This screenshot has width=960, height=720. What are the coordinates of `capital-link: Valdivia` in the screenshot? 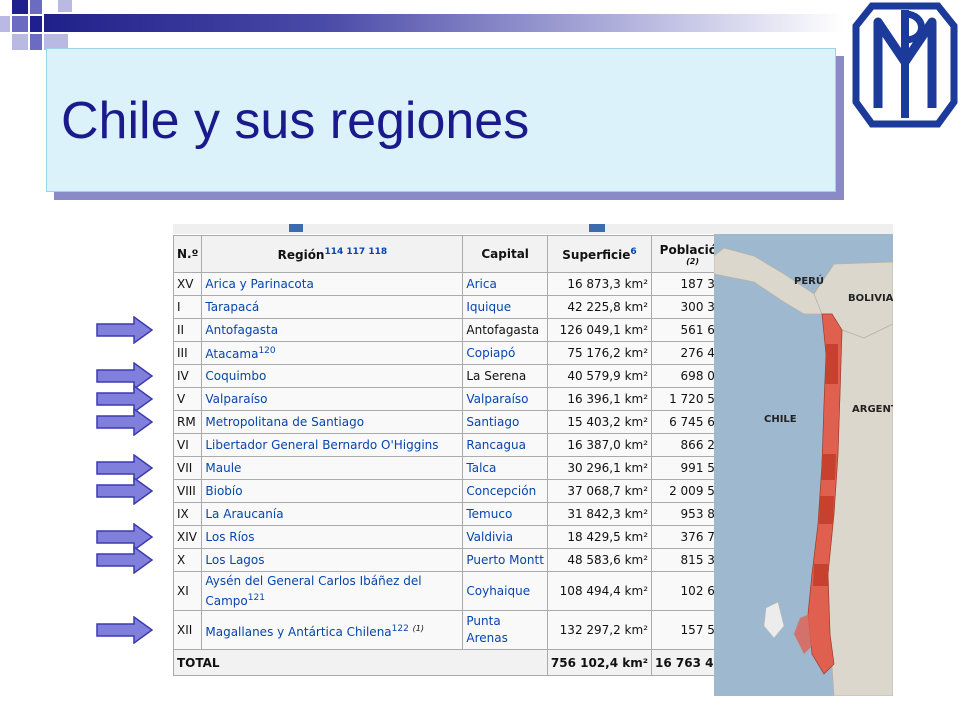 It's located at (505, 537).